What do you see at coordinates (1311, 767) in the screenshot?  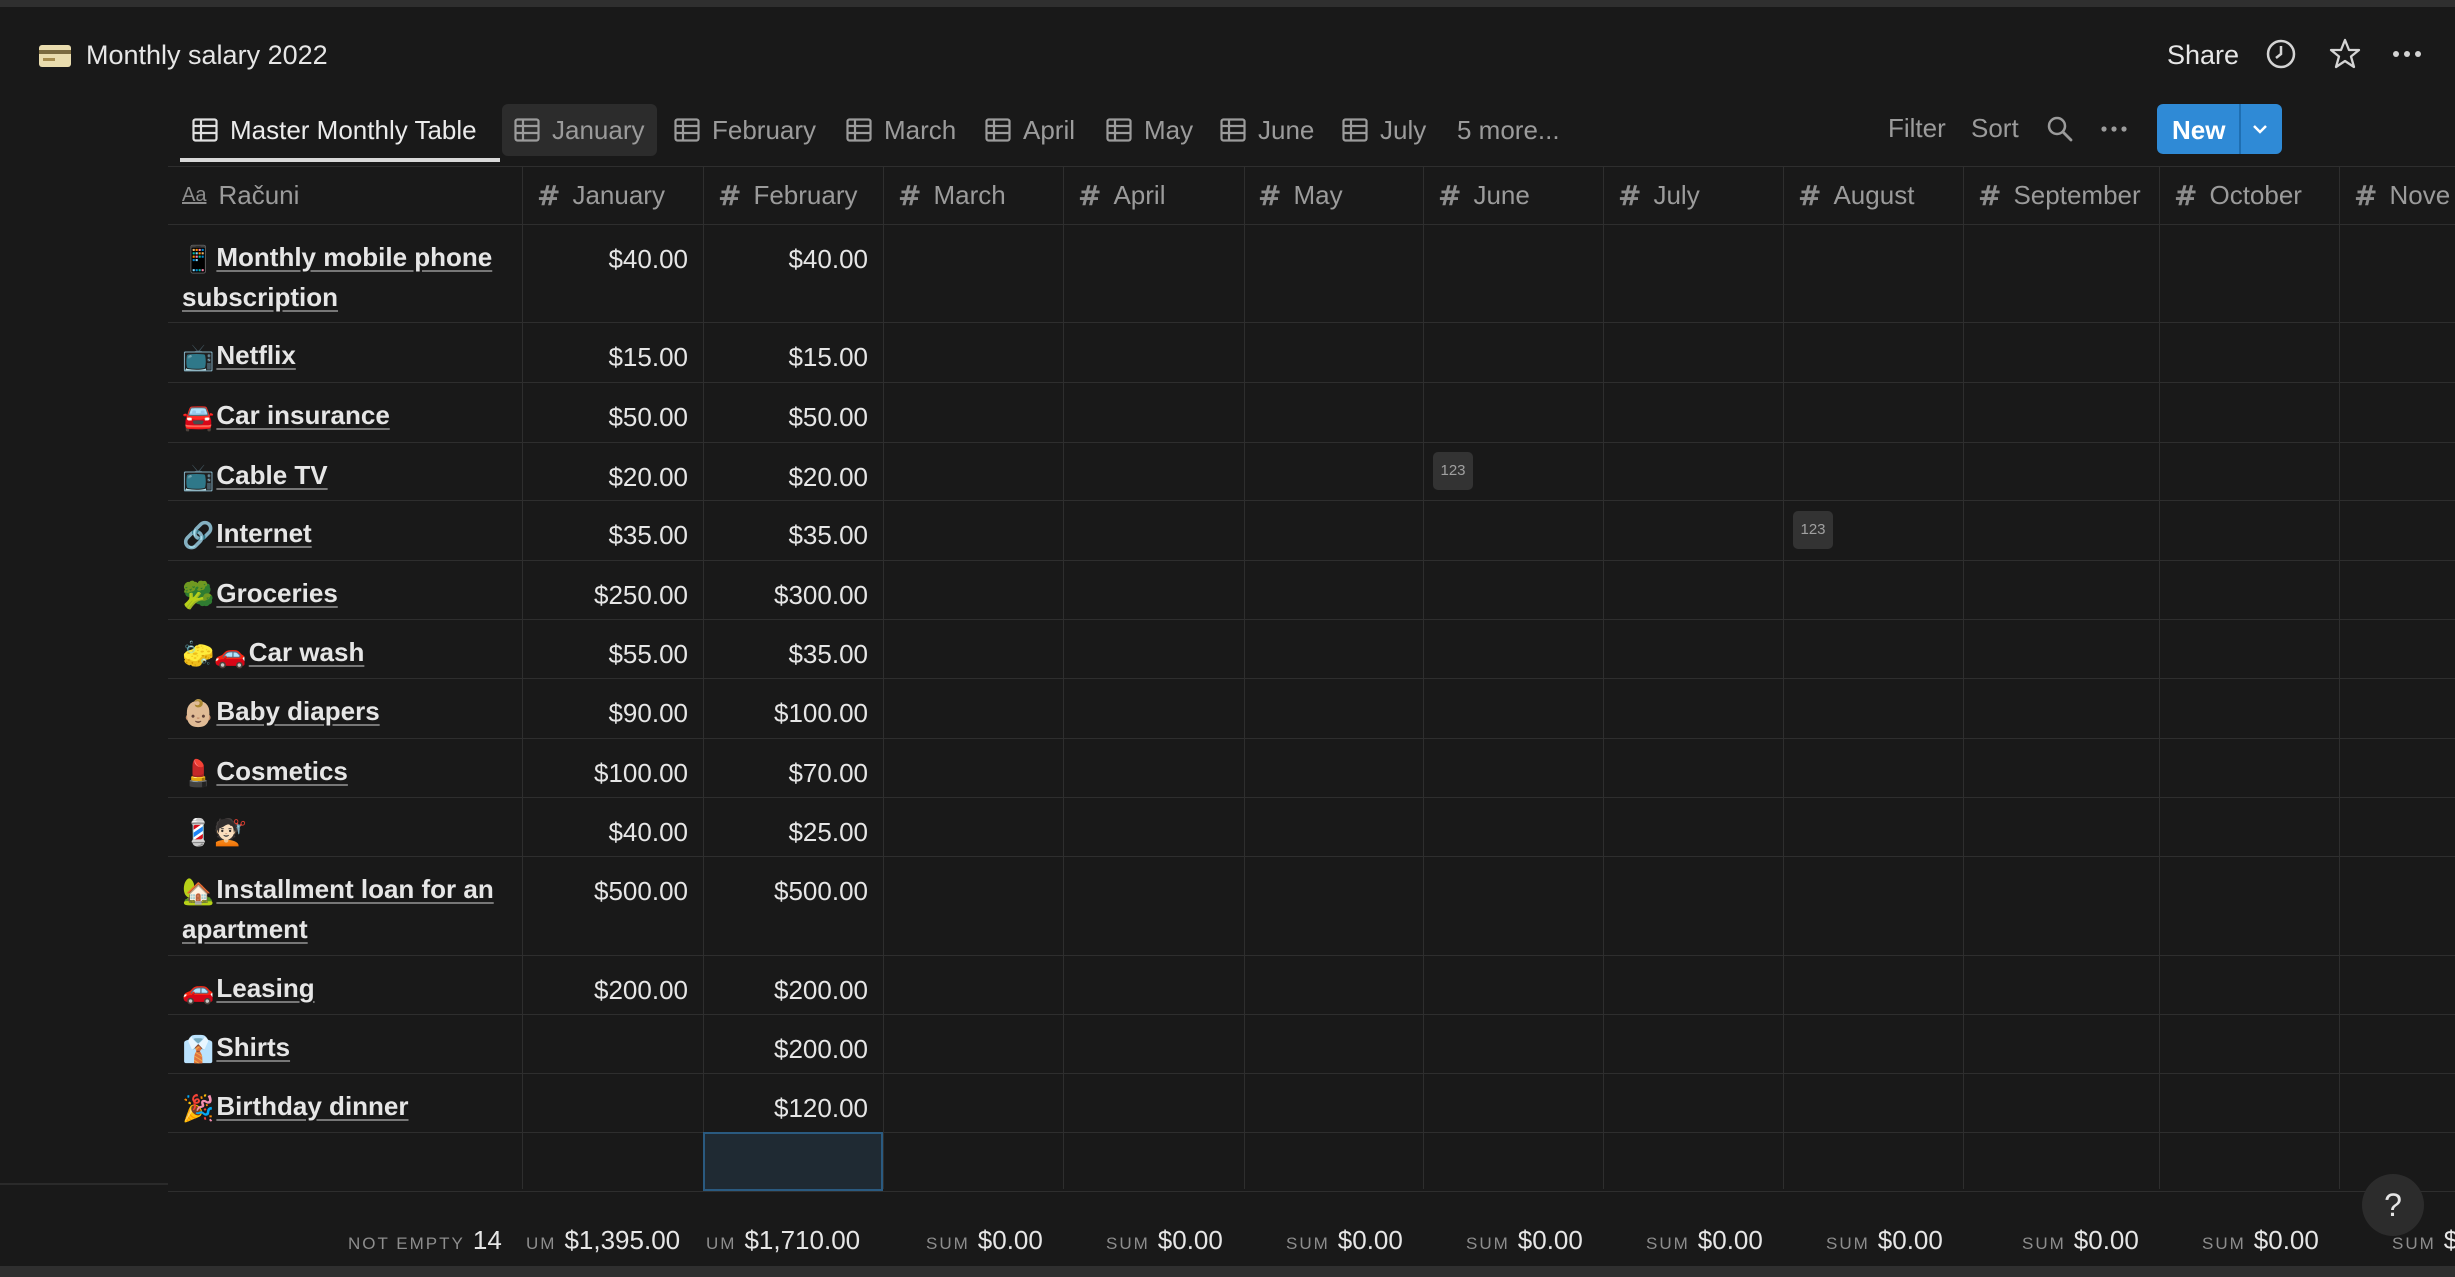 I see `table-row: 💄Cosmetics $100.00 $70.00` at bounding box center [1311, 767].